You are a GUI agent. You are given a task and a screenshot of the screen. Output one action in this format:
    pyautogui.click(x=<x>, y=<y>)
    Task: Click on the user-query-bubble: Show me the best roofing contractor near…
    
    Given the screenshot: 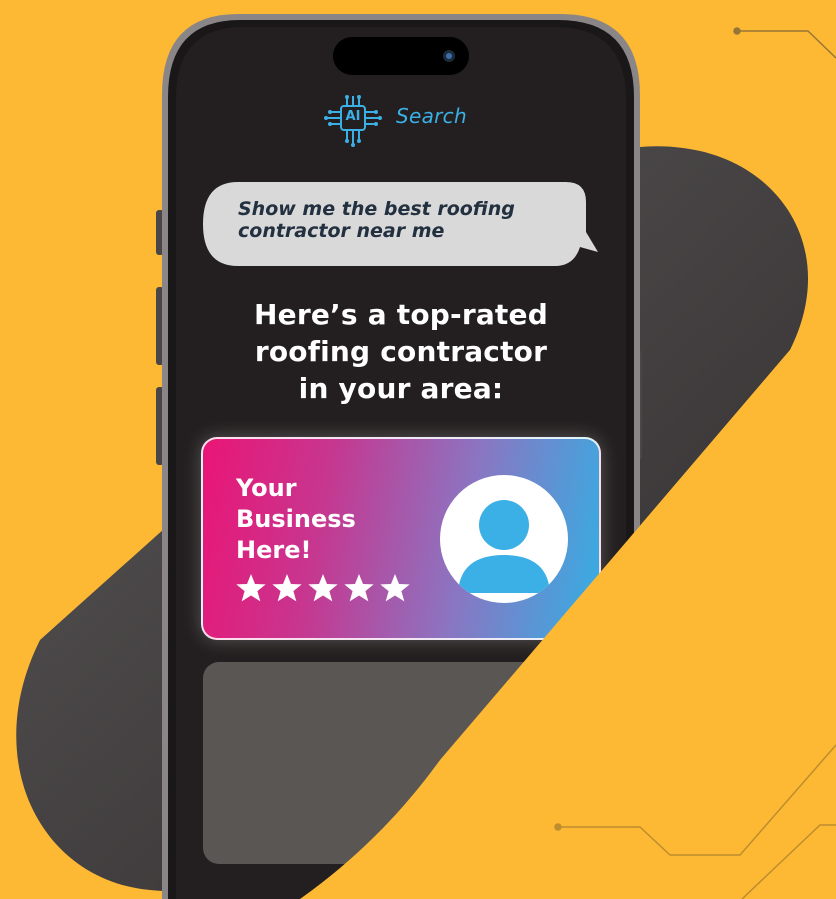 What is the action you would take?
    pyautogui.click(x=376, y=220)
    